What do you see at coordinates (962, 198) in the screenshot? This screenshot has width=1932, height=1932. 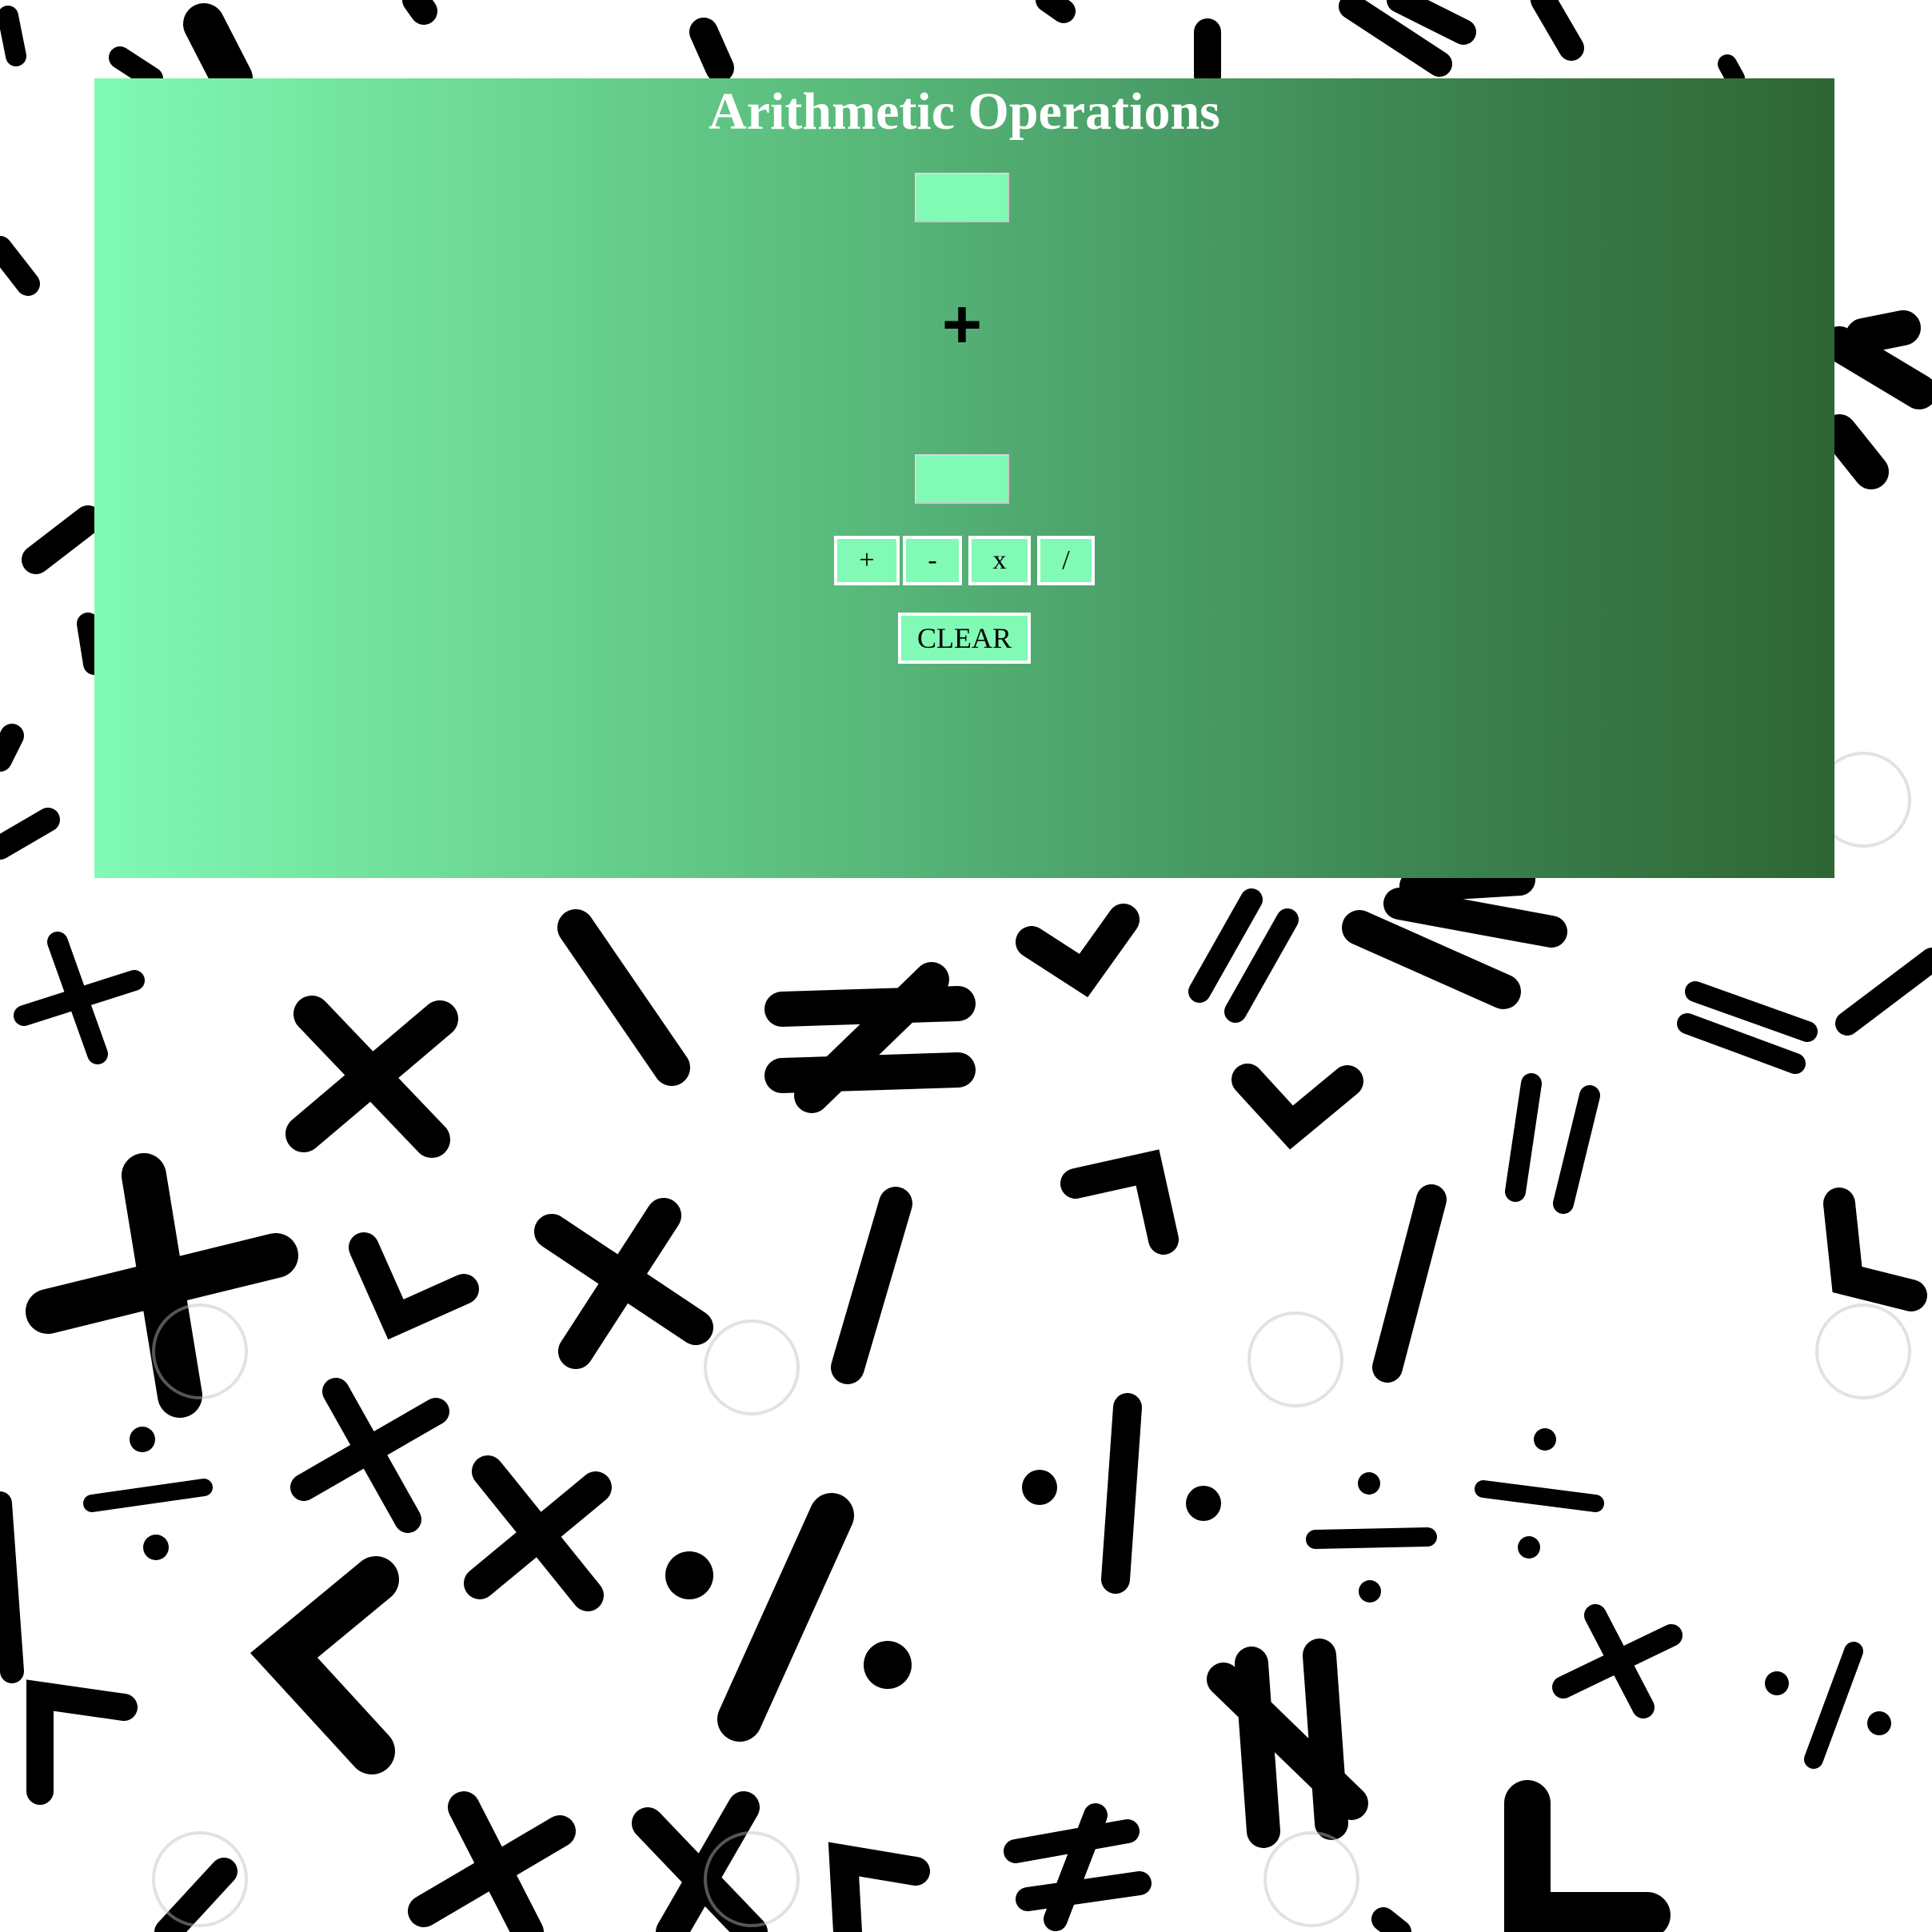 I see `first-number-input` at bounding box center [962, 198].